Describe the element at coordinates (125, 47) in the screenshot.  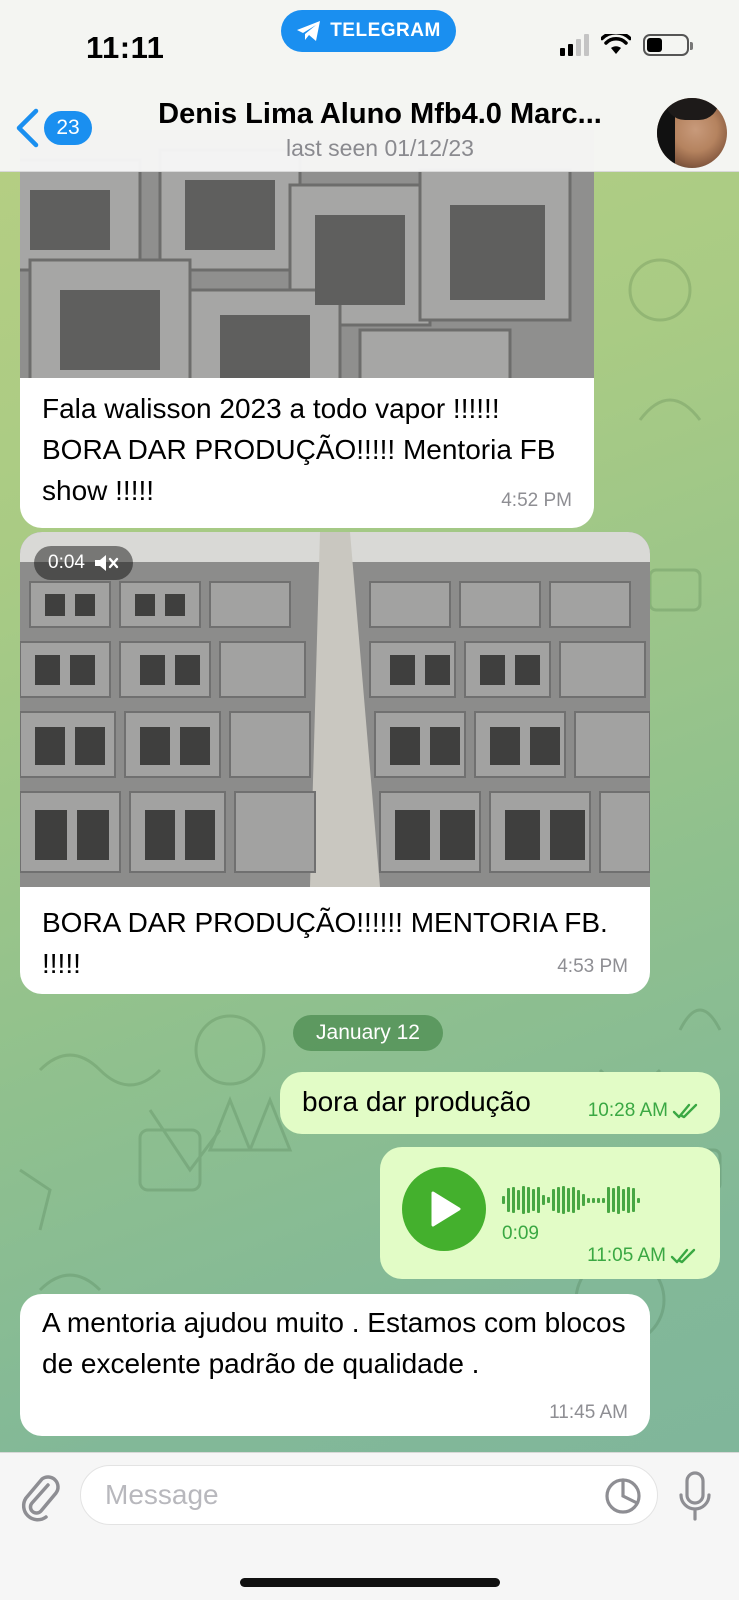
I see `status-time: 11:11` at that location.